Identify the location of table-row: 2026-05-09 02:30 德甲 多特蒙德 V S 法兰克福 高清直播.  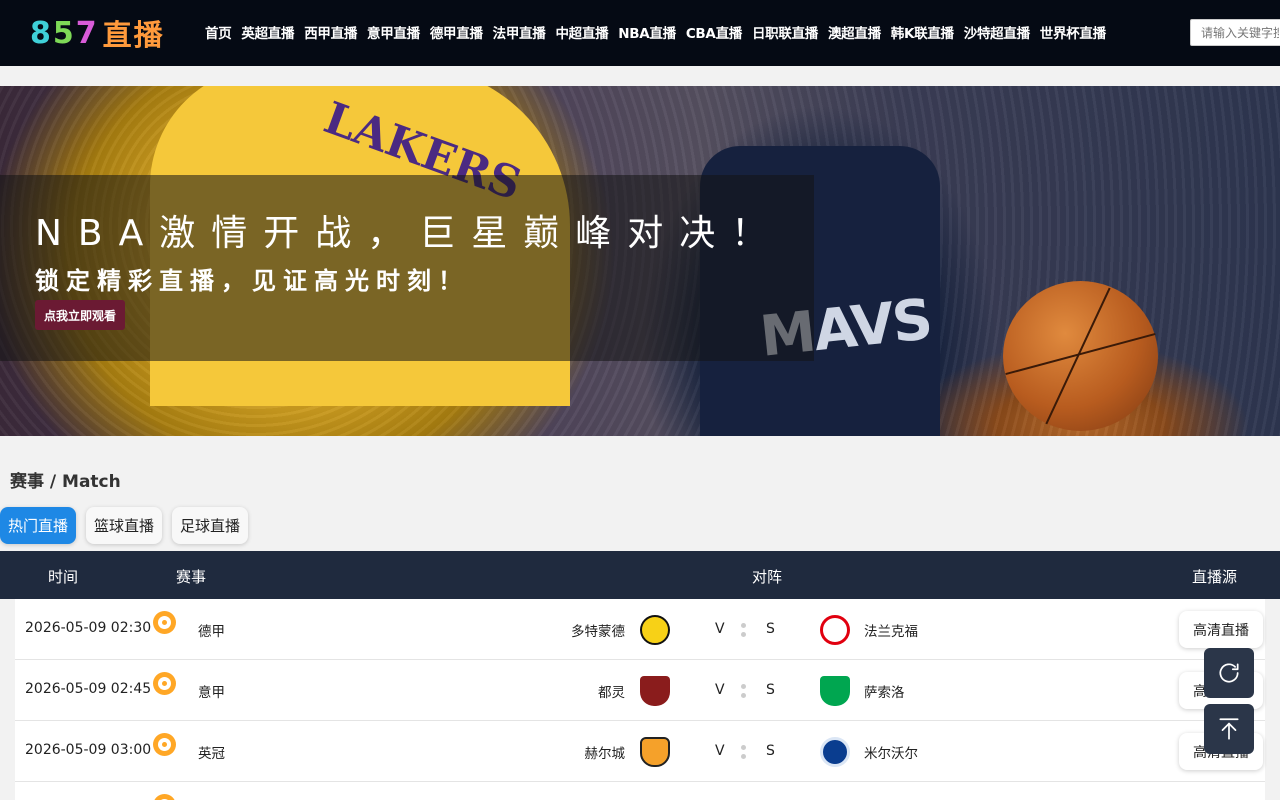
(640, 629).